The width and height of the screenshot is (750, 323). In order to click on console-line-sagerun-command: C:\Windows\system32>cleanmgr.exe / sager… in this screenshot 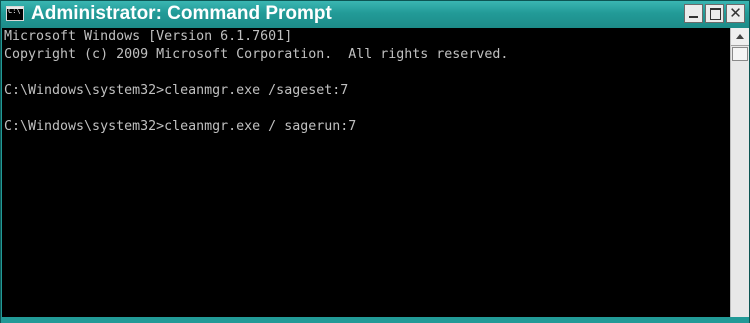, I will do `click(180, 126)`.